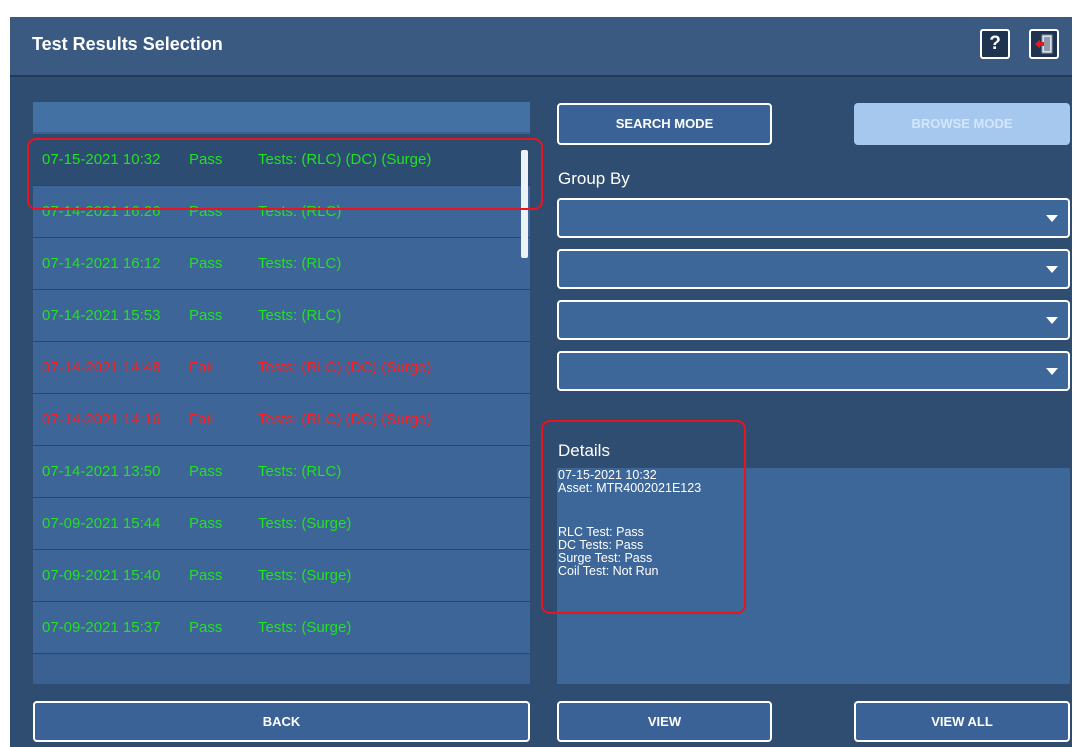 This screenshot has height=747, width=1082. Describe the element at coordinates (608, 571) in the screenshot. I see `details-line: Coil Test: Not Run` at that location.